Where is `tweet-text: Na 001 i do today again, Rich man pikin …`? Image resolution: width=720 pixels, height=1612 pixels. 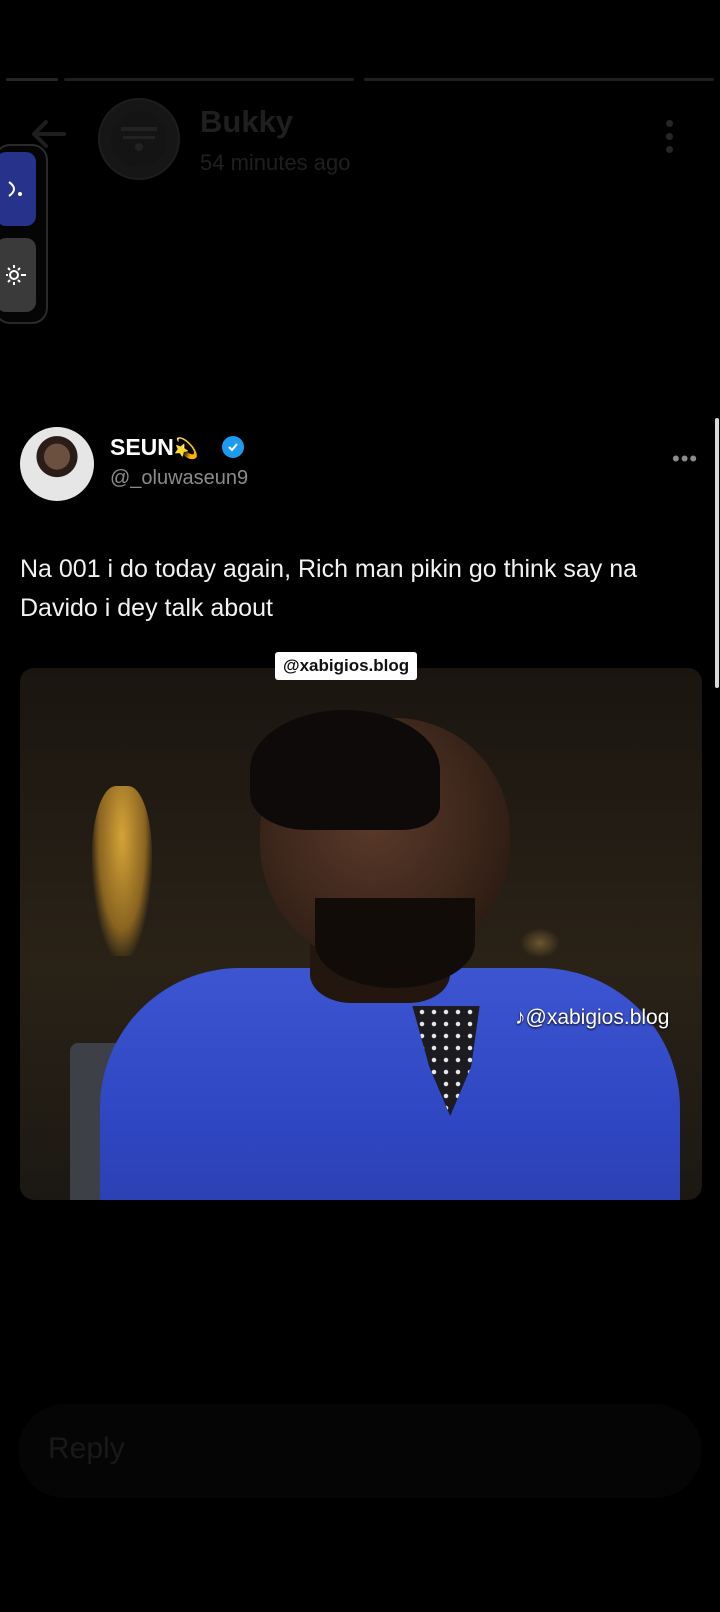 tweet-text: Na 001 i do today again, Rich man pikin … is located at coordinates (329, 588).